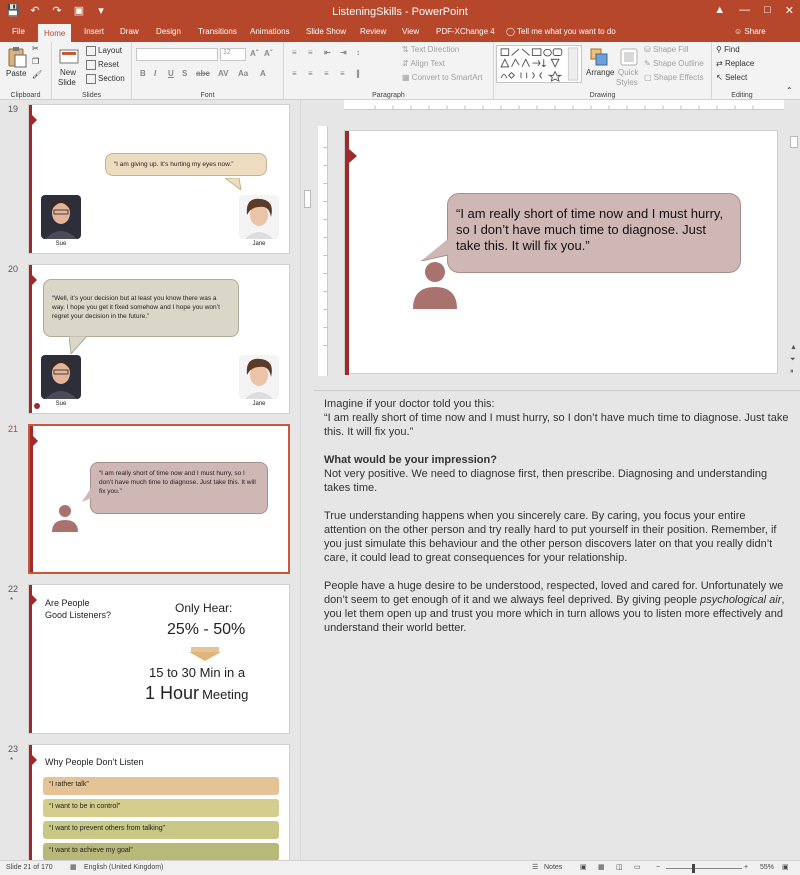  I want to click on align-text-button: ⇵ Align Text, so click(423, 63).